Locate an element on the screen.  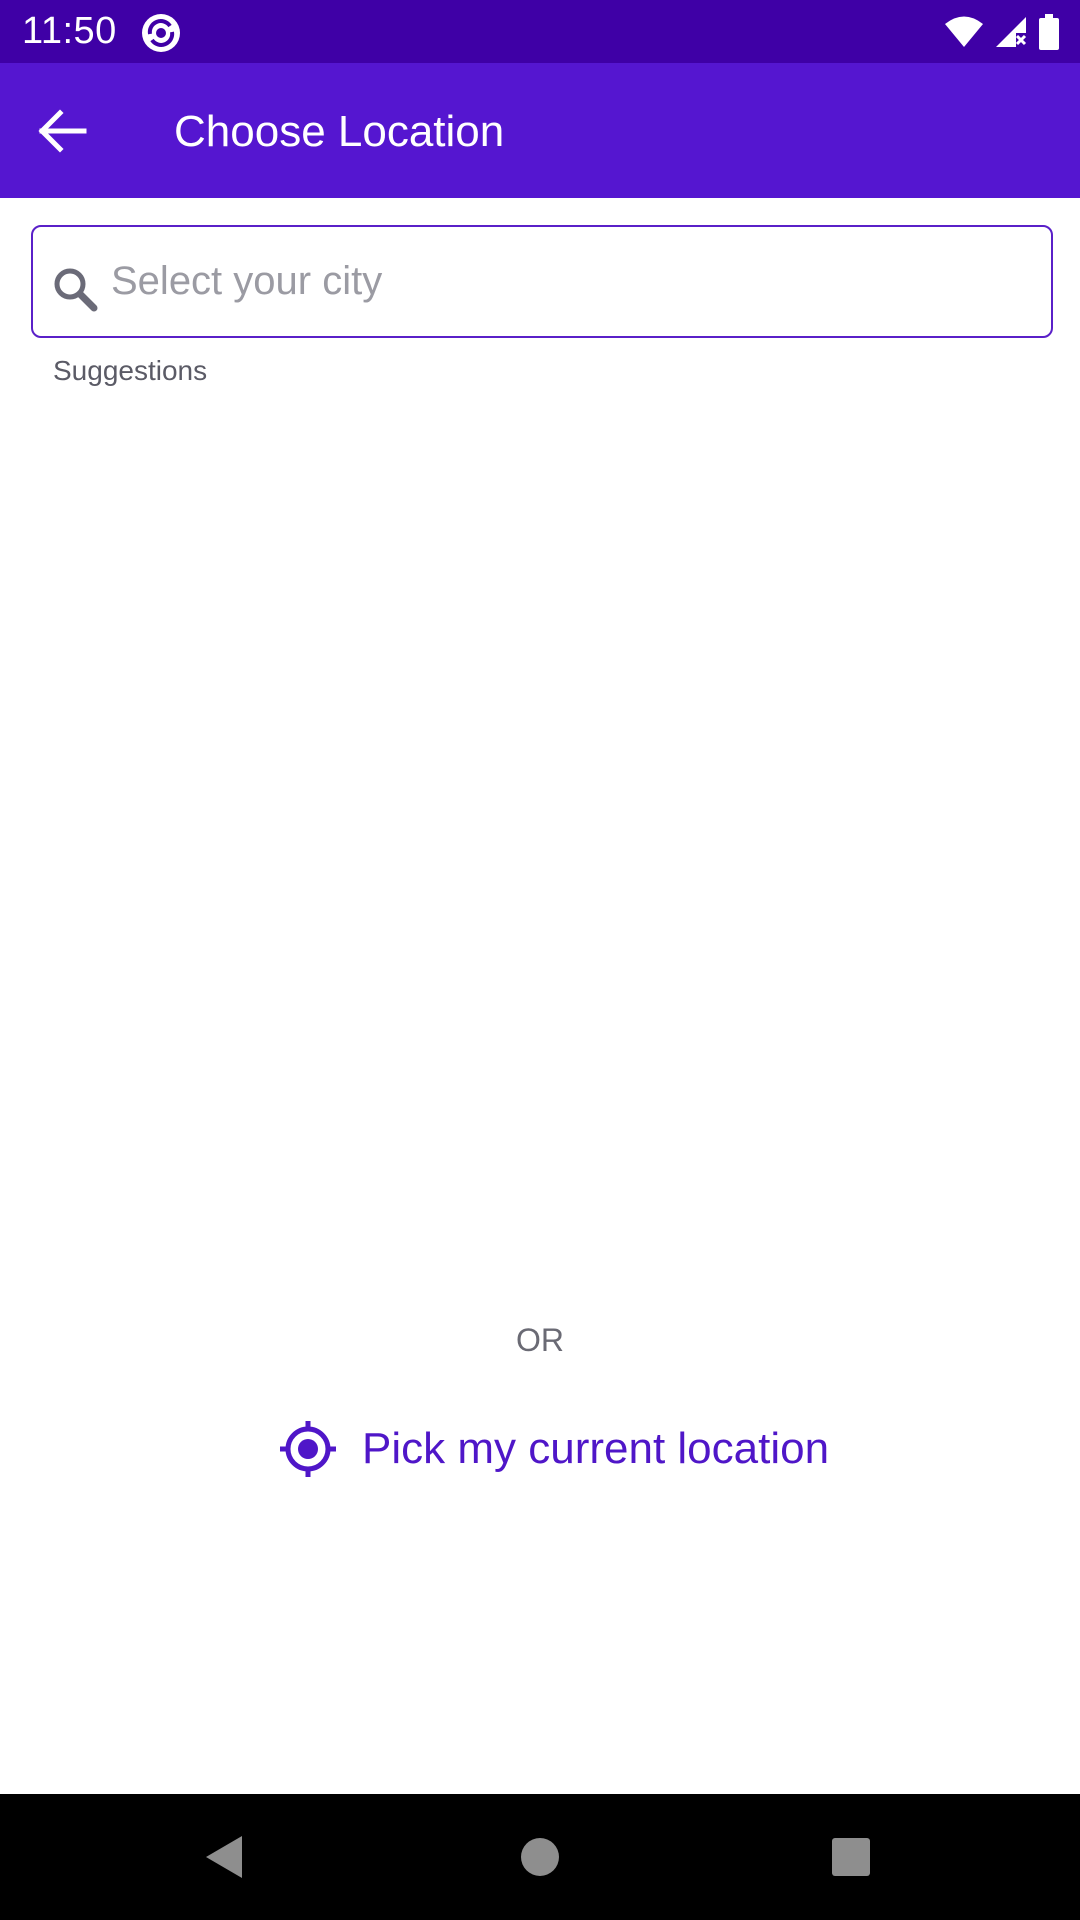
battery-icon is located at coordinates (1049, 32).